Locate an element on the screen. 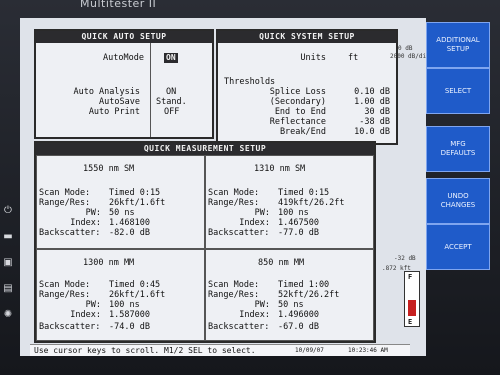  scale-readout: 2000 dB/div is located at coordinates (410, 56).